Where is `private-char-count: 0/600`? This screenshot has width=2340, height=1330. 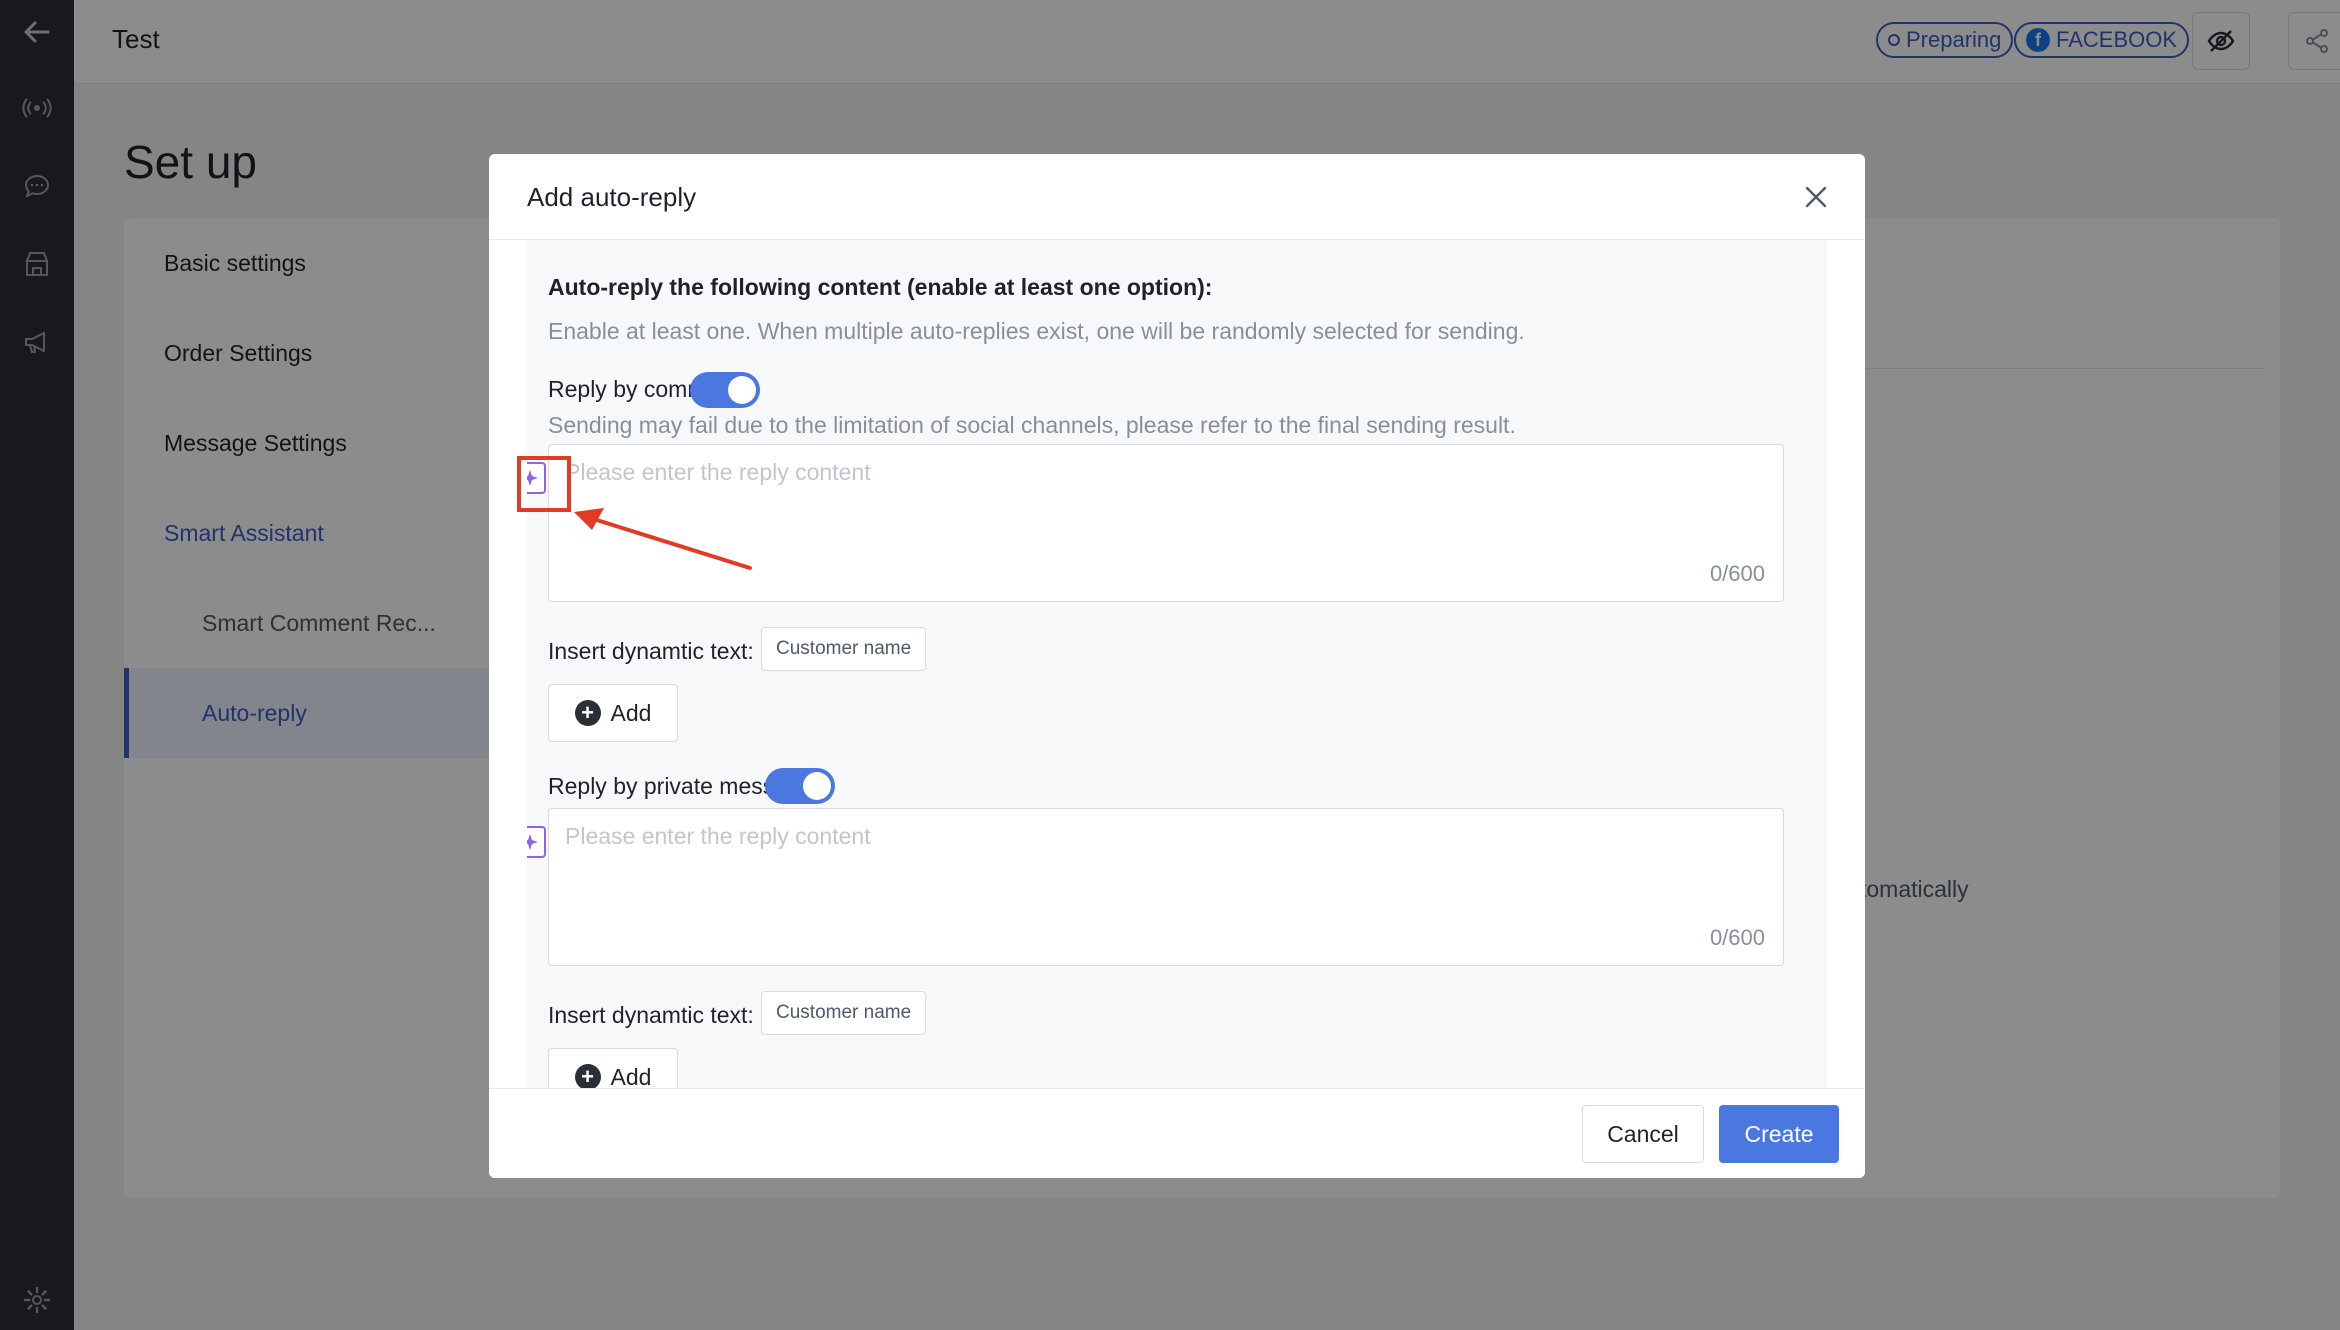 private-char-count: 0/600 is located at coordinates (1737, 937).